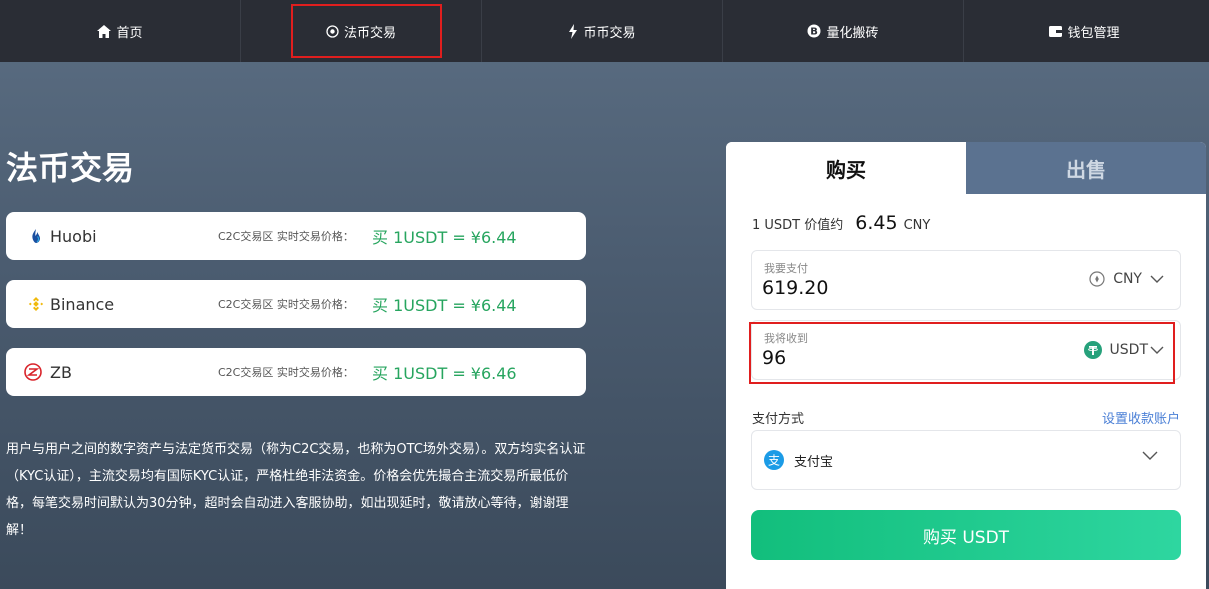 This screenshot has width=1209, height=589. What do you see at coordinates (444, 373) in the screenshot?
I see `exchange-price: 买 1USDT = ¥6.46` at bounding box center [444, 373].